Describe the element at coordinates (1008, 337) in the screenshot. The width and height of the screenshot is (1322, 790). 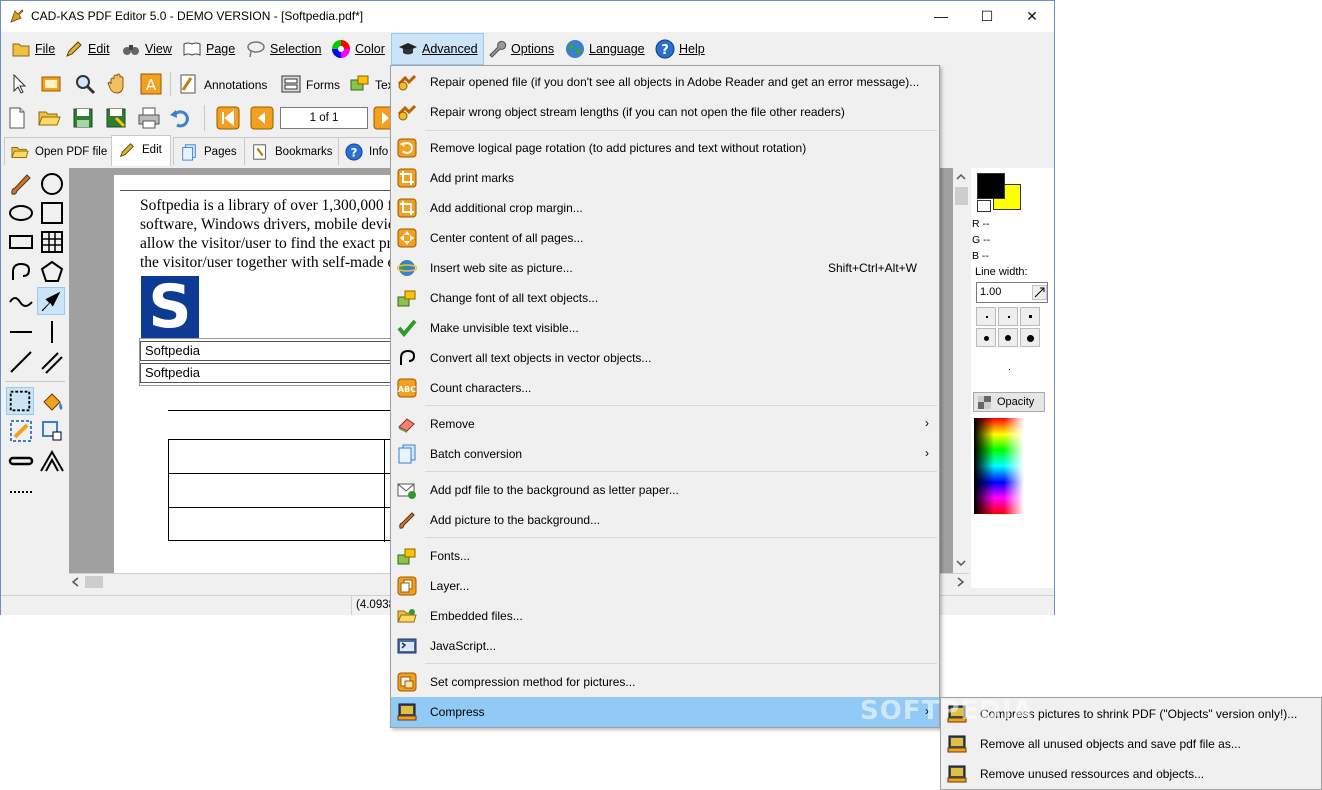
I see `dot-size-5-button` at that location.